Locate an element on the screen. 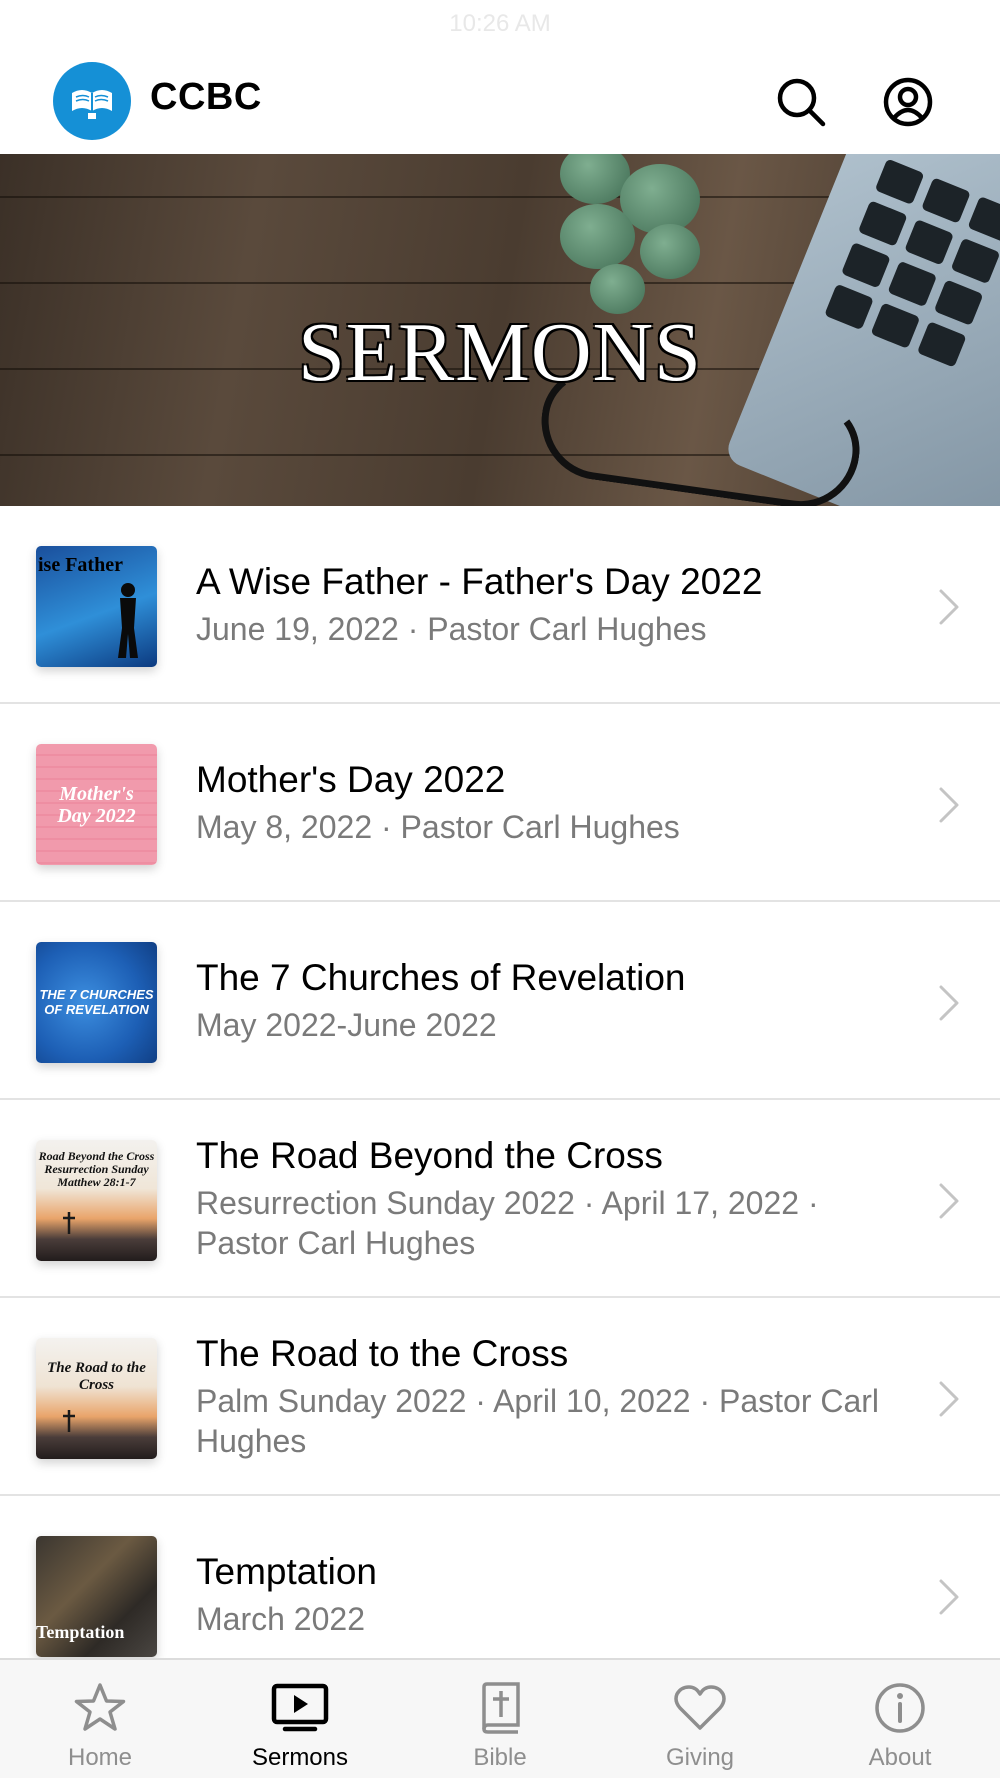 This screenshot has width=1000, height=1778. silhouette-figure is located at coordinates (128, 620).